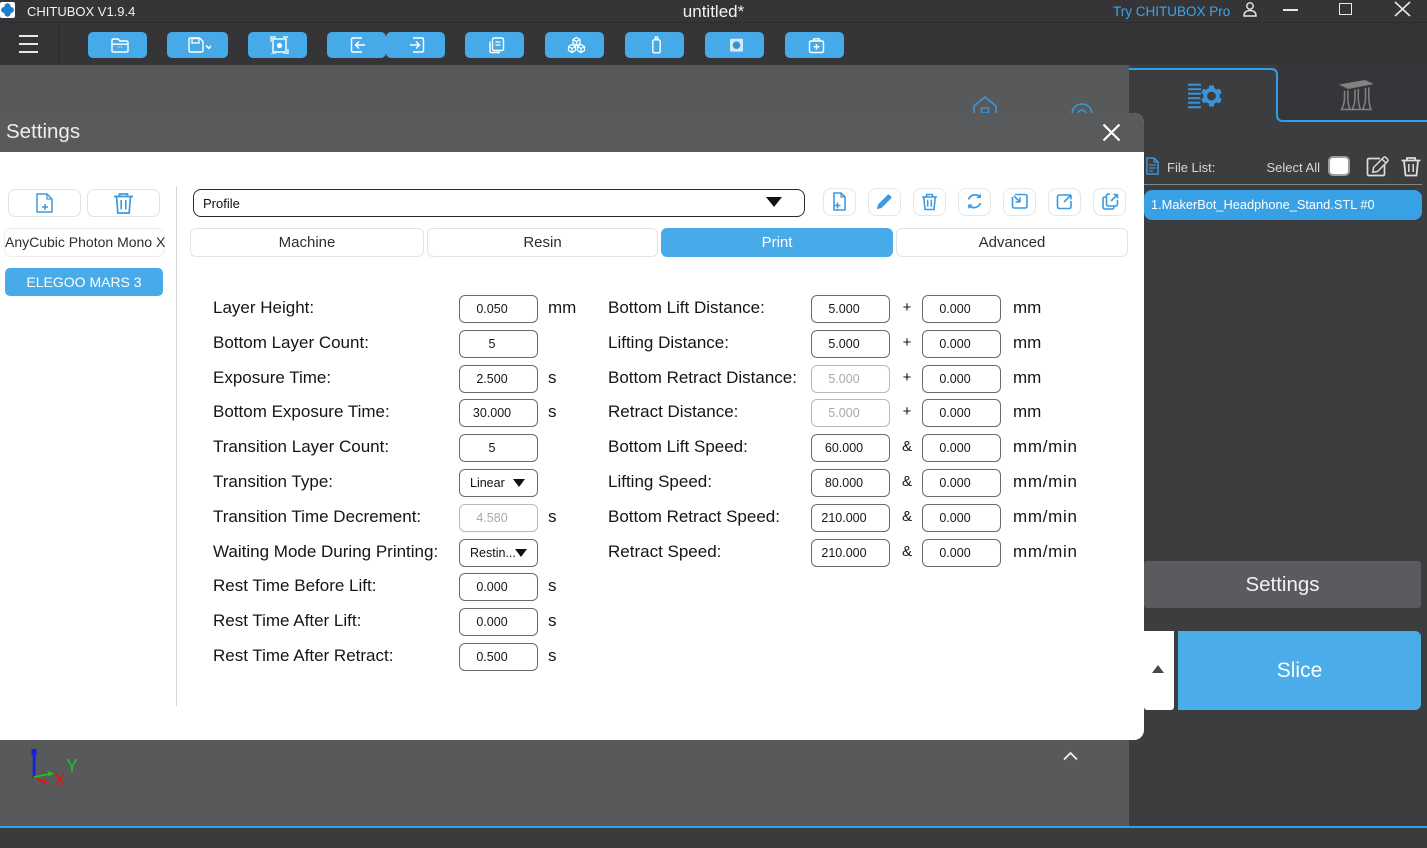 The height and width of the screenshot is (848, 1427). I want to click on svg-text: Y, so click(72, 766).